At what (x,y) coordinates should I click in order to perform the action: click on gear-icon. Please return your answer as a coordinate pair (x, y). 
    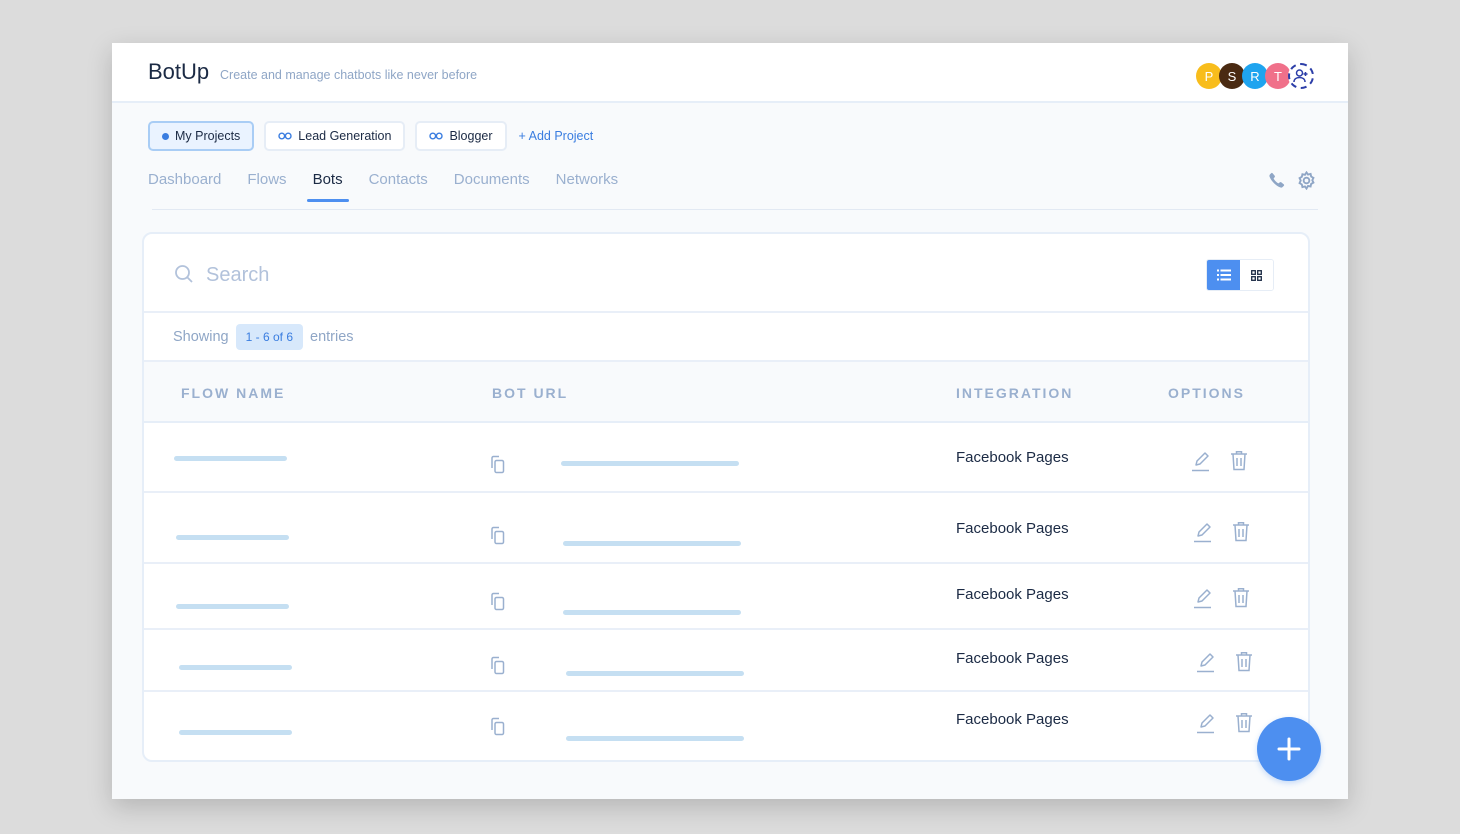
    Looking at the image, I should click on (1306, 180).